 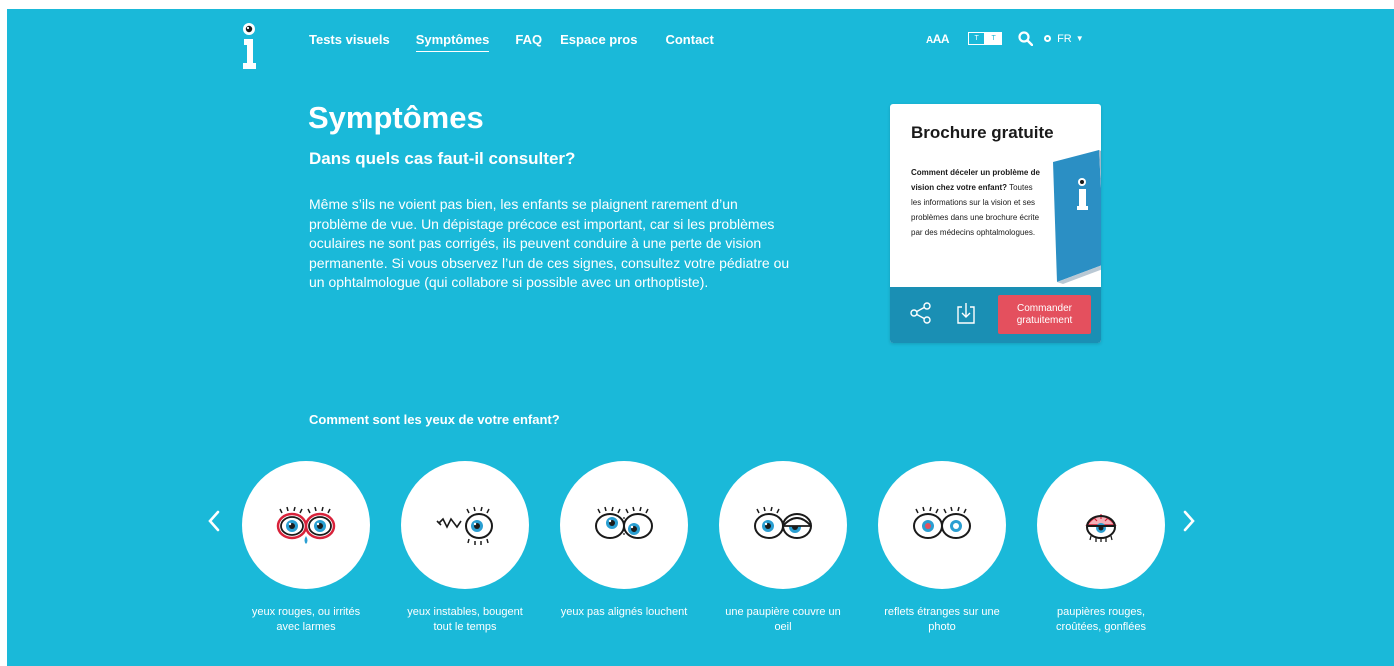 I want to click on chevron-down-icon: ▼, so click(x=1079, y=38).